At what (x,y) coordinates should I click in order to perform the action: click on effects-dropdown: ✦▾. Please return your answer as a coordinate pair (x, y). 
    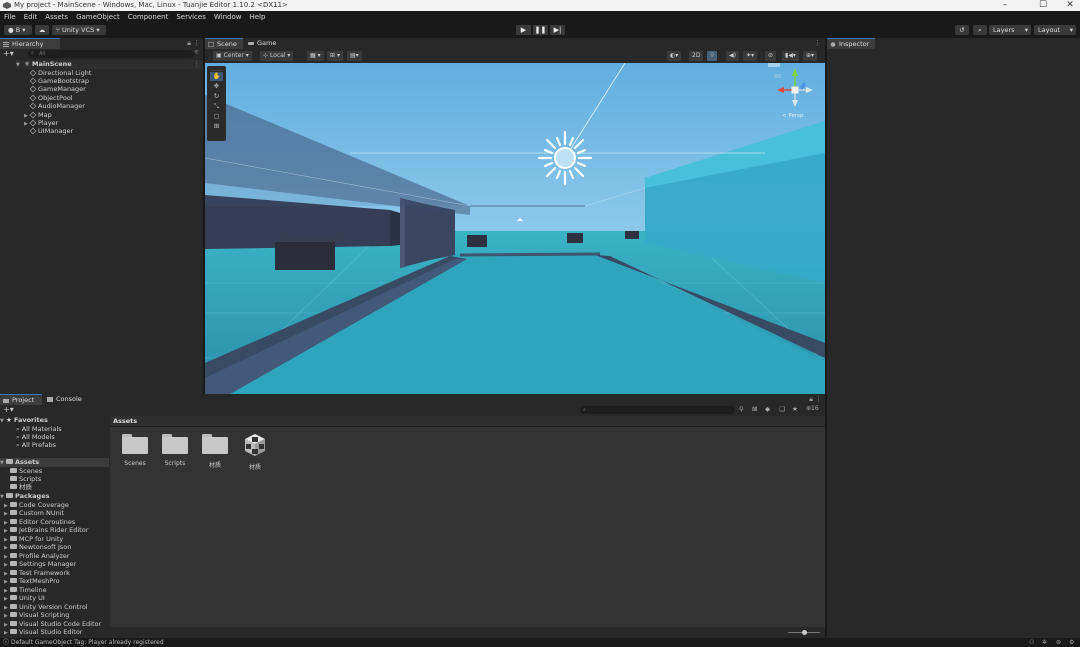
    Looking at the image, I should click on (750, 56).